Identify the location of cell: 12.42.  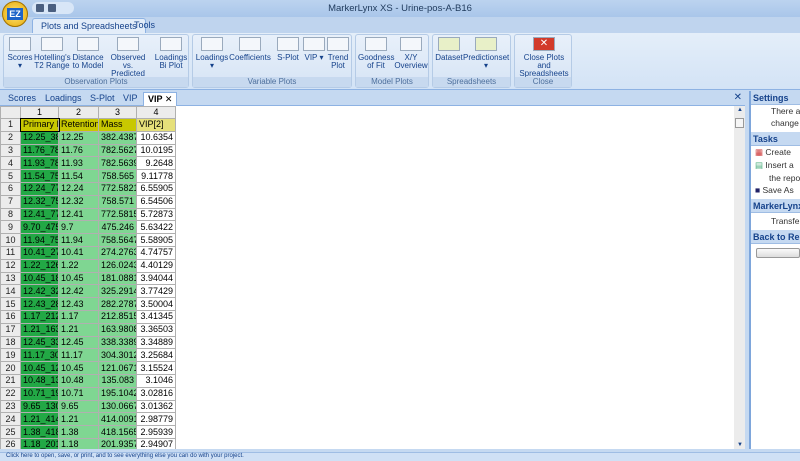
(78, 291).